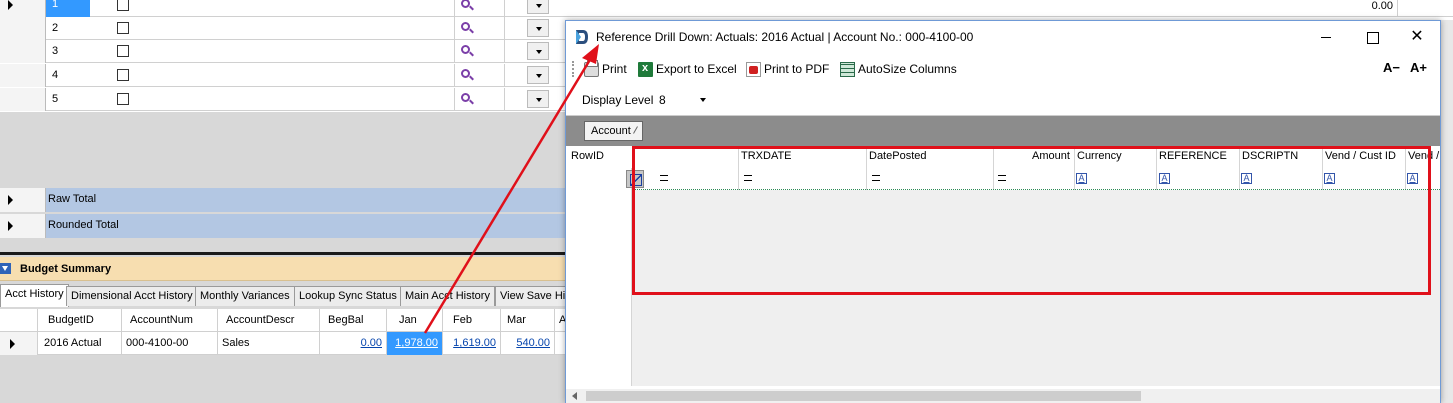 The width and height of the screenshot is (1453, 403). What do you see at coordinates (611, 131) in the screenshot?
I see `group-by-label: Account` at bounding box center [611, 131].